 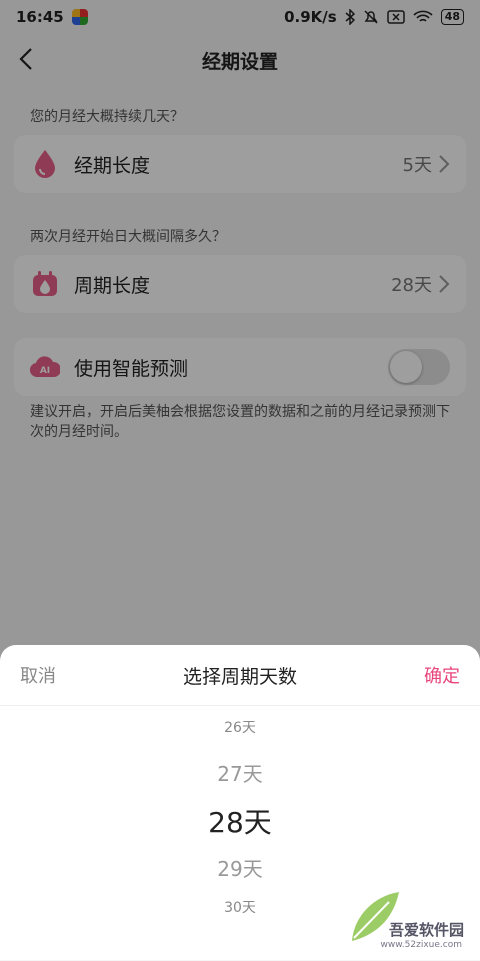 What do you see at coordinates (240, 772) in the screenshot?
I see `picker-option: 27天` at bounding box center [240, 772].